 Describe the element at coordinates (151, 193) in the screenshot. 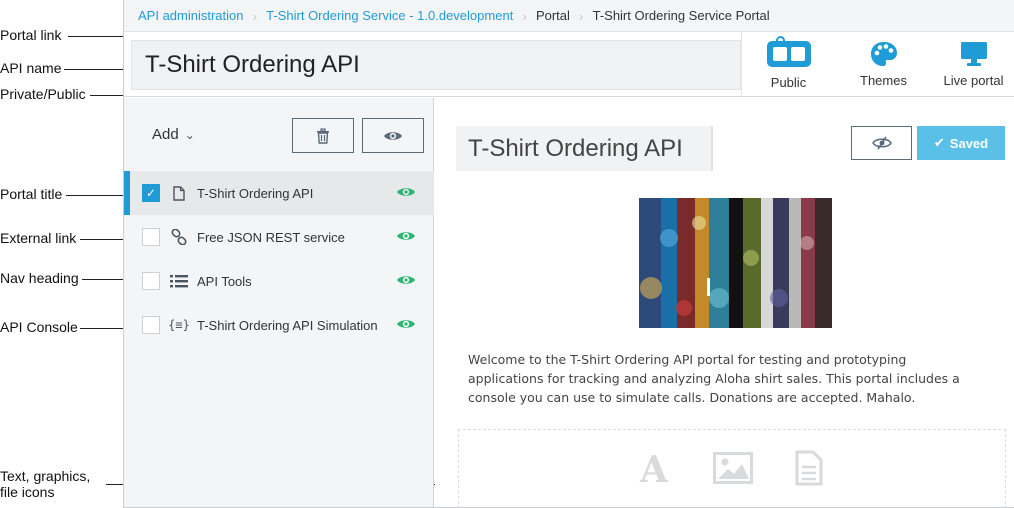

I see `item-checkbox: ✓` at that location.